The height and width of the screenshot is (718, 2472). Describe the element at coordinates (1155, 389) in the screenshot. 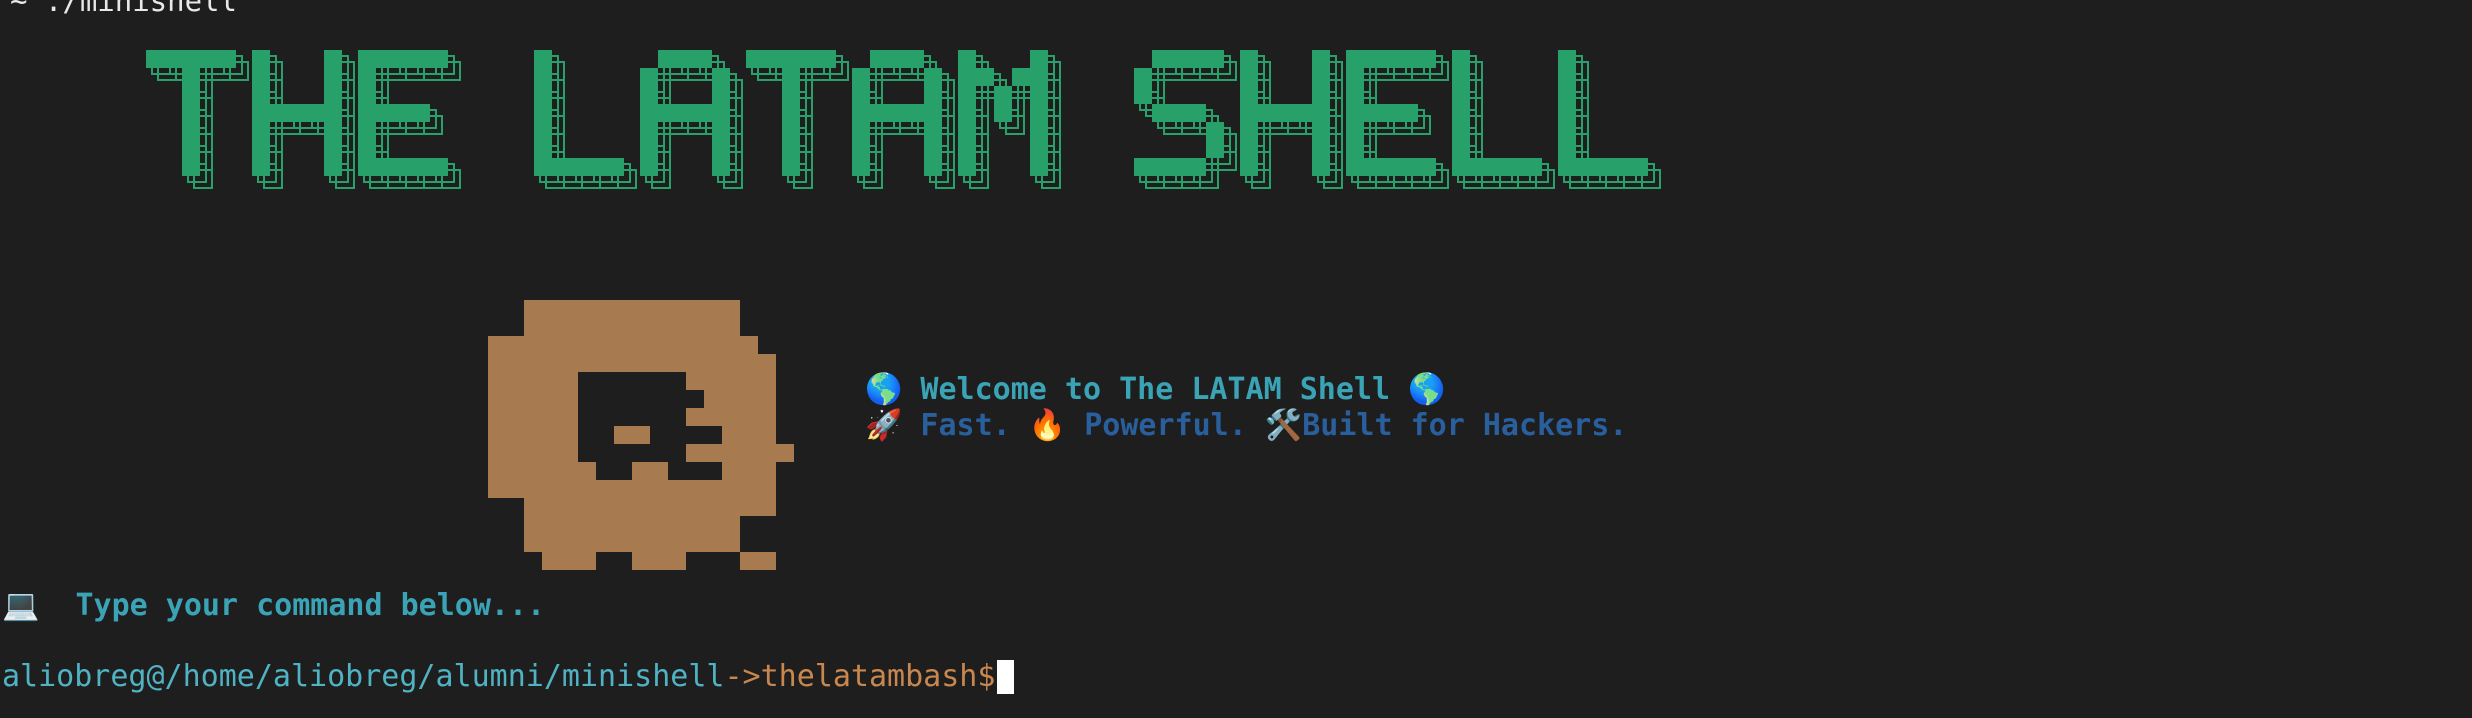

I see `welcome-line: 🌎 Welcome to The LATAM Shell 🌎` at that location.